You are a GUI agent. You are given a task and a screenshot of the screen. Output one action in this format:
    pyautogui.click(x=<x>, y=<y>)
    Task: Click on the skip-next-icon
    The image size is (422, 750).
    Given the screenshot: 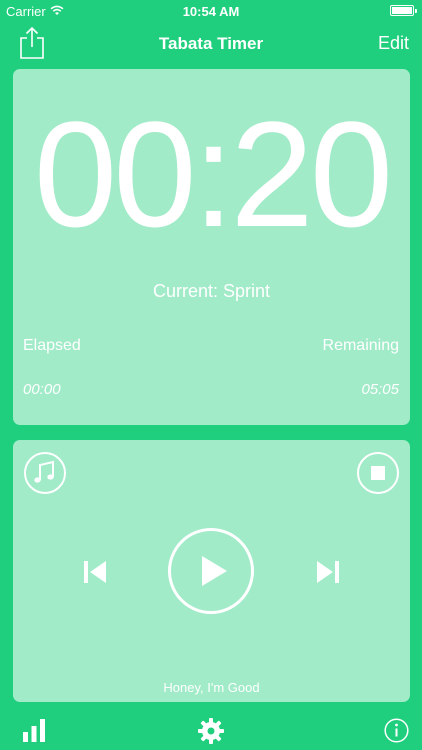 What is the action you would take?
    pyautogui.click(x=328, y=575)
    